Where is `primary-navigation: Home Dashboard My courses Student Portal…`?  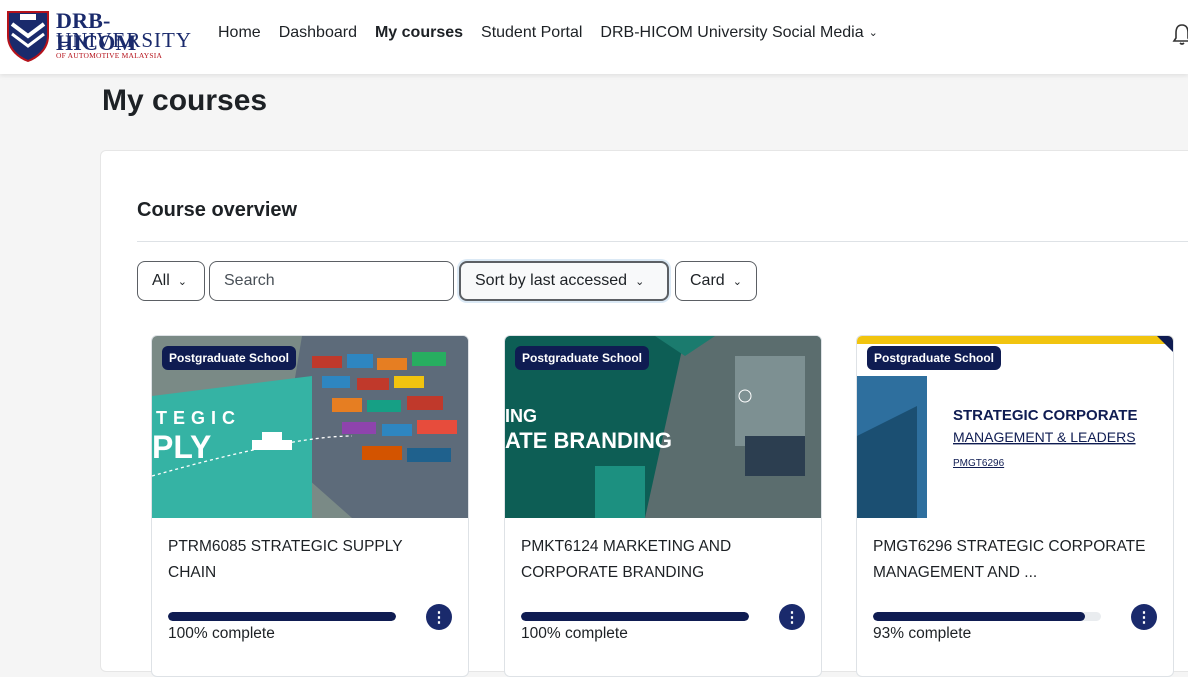
primary-navigation: Home Dashboard My courses Student Portal… is located at coordinates (548, 33).